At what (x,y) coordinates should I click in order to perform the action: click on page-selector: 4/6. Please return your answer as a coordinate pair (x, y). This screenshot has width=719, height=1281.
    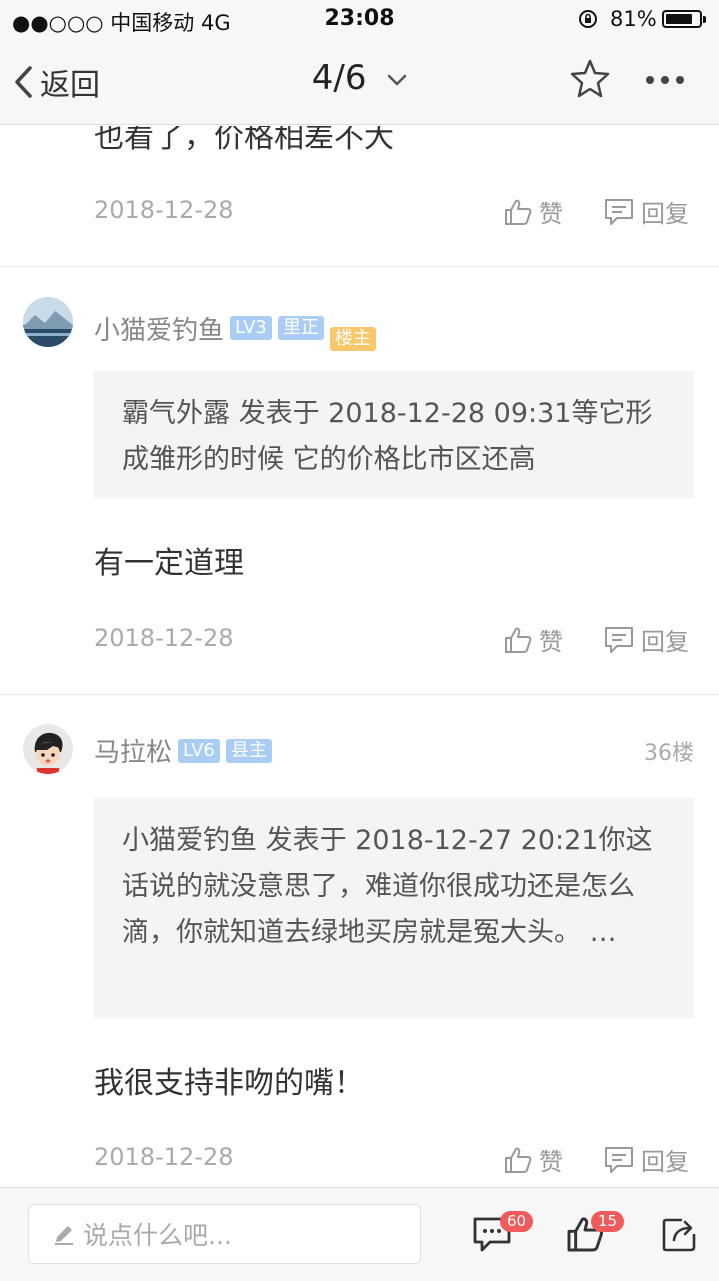
    Looking at the image, I should click on (359, 78).